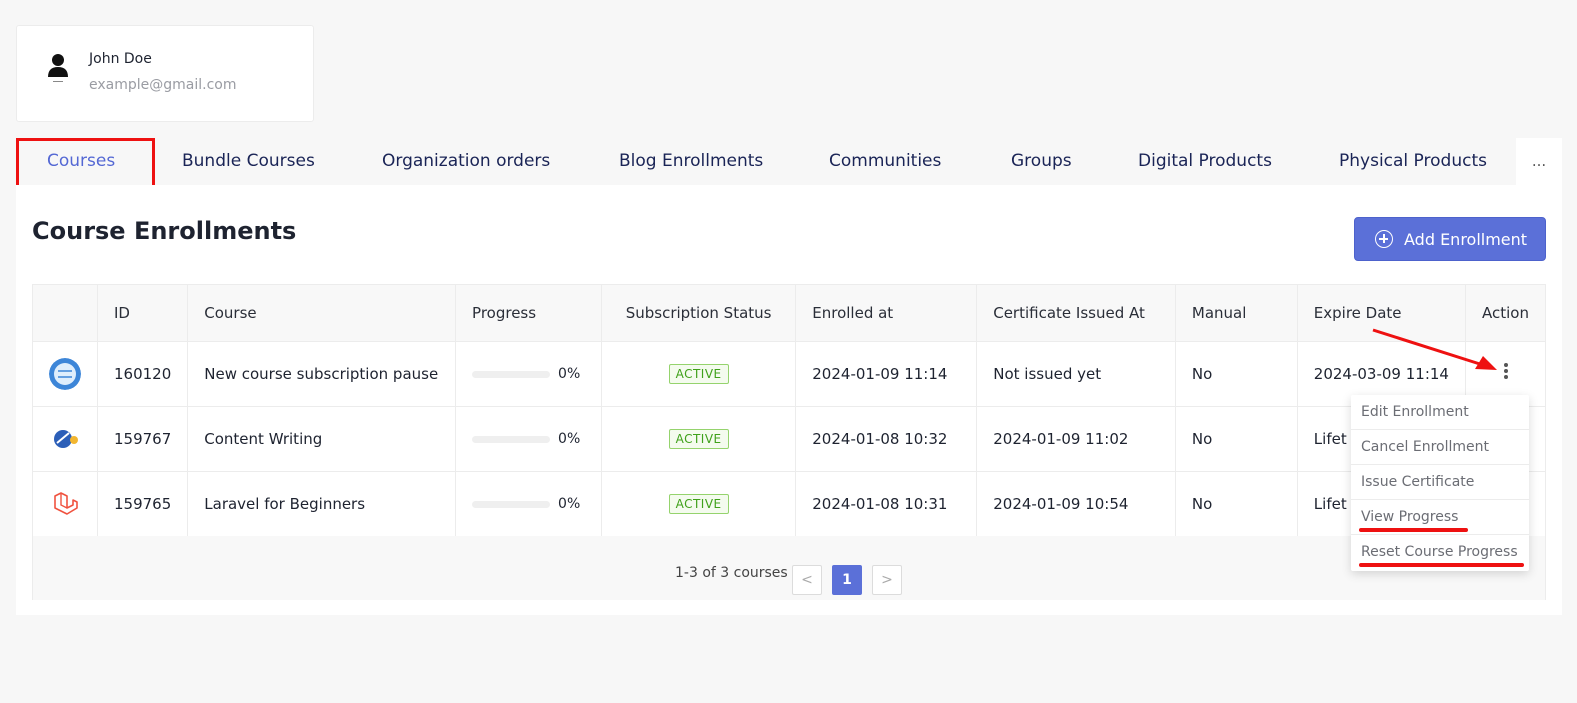 Image resolution: width=1577 pixels, height=703 pixels. I want to click on page-1-button: 1, so click(847, 580).